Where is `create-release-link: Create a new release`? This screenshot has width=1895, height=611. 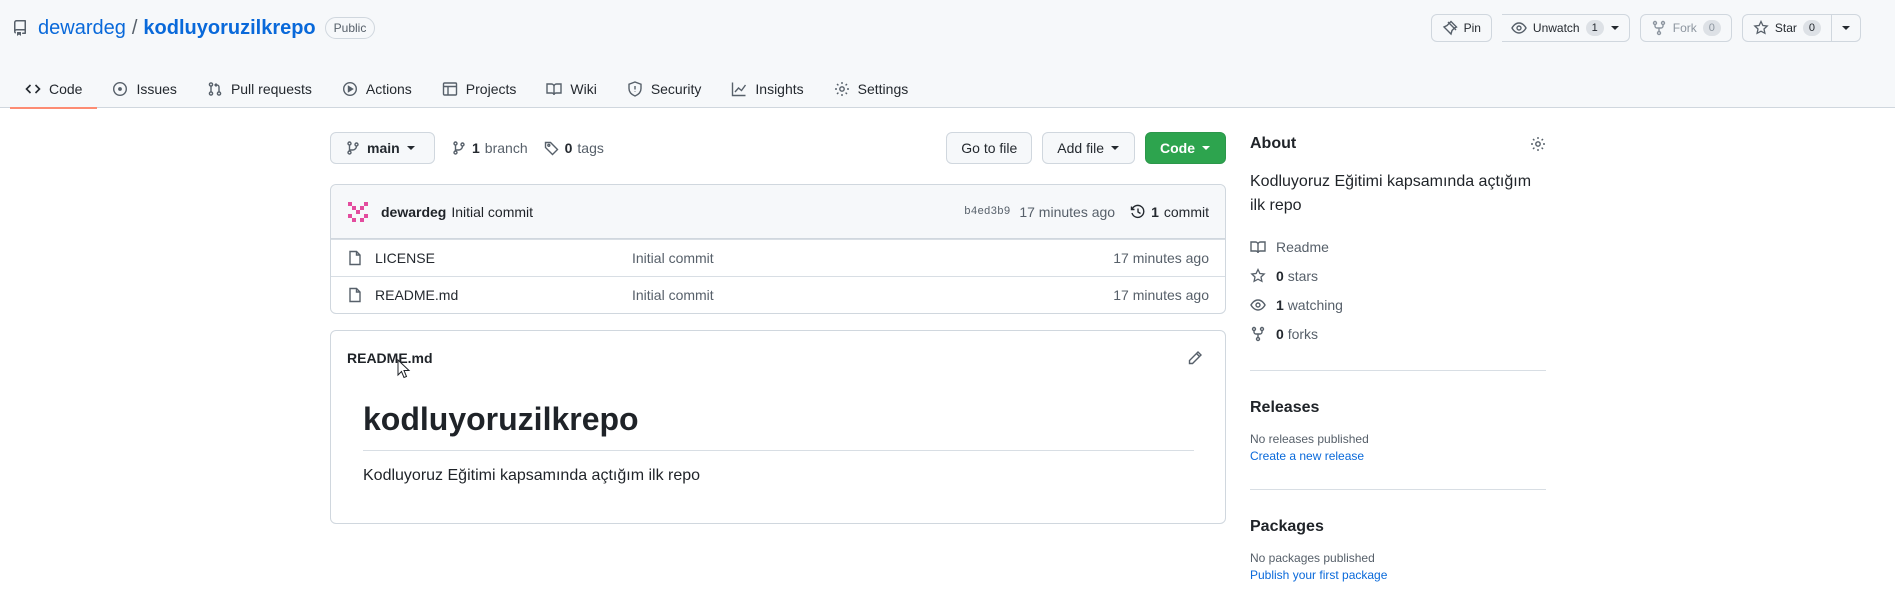 create-release-link: Create a new release is located at coordinates (1398, 456).